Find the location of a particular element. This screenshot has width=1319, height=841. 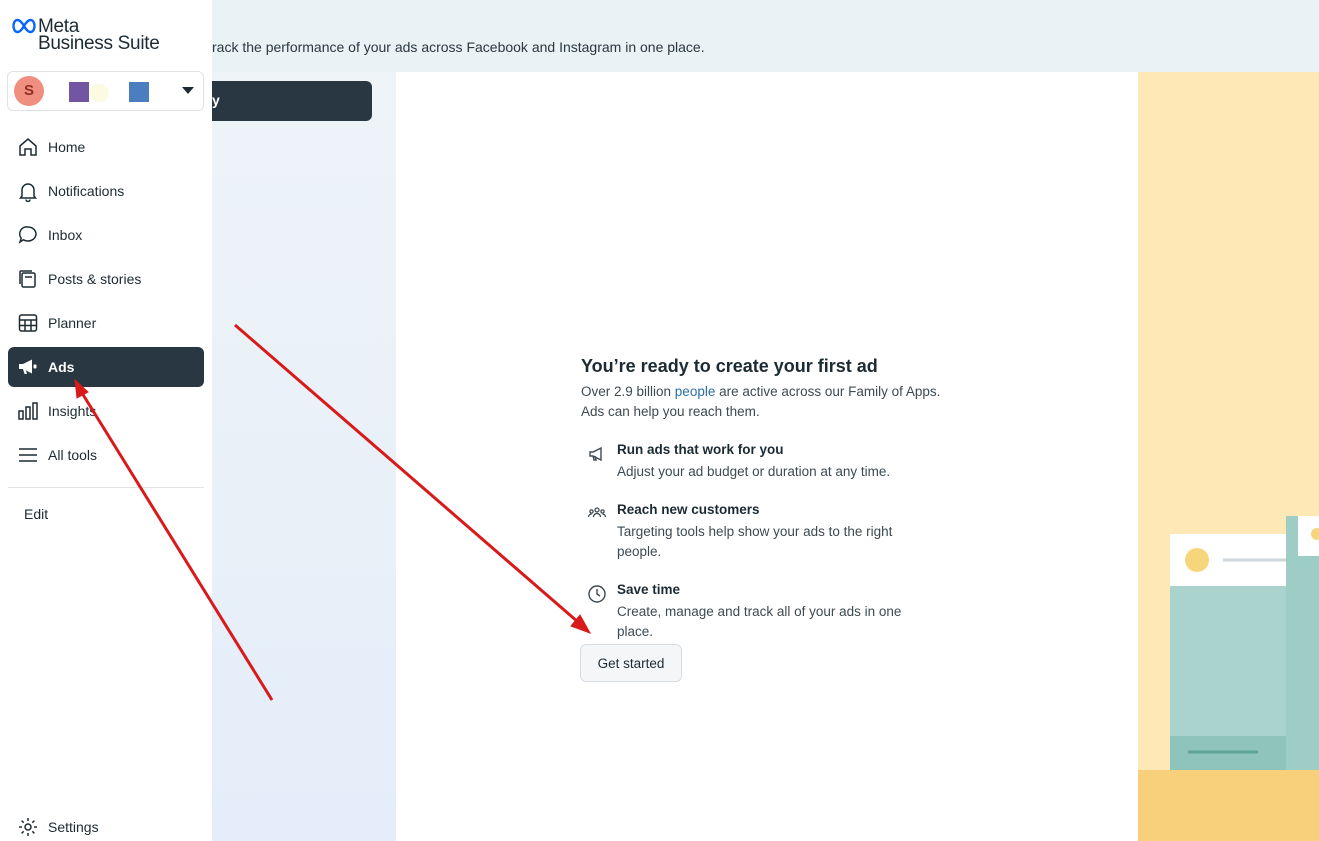

sidebar-item-label: Posts & stories is located at coordinates (95, 279).